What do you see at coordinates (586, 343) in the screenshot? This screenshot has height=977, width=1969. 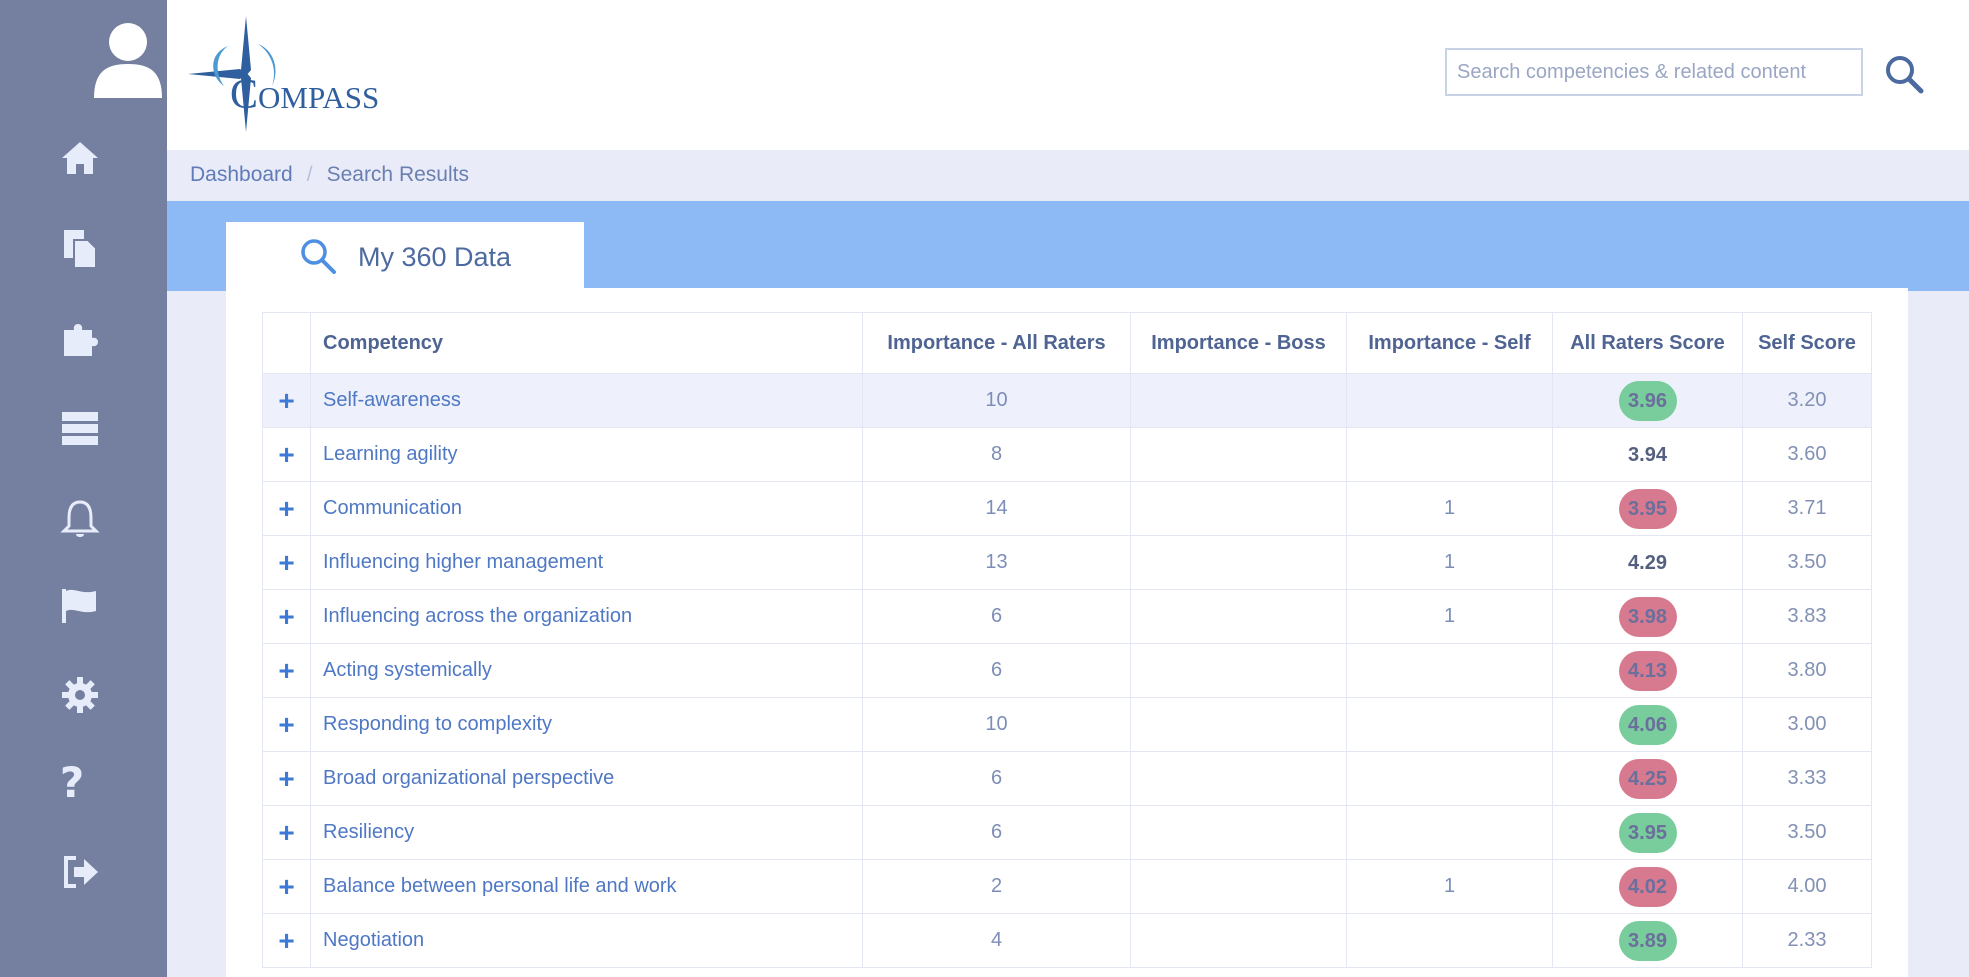 I see `header-competency: Competency` at bounding box center [586, 343].